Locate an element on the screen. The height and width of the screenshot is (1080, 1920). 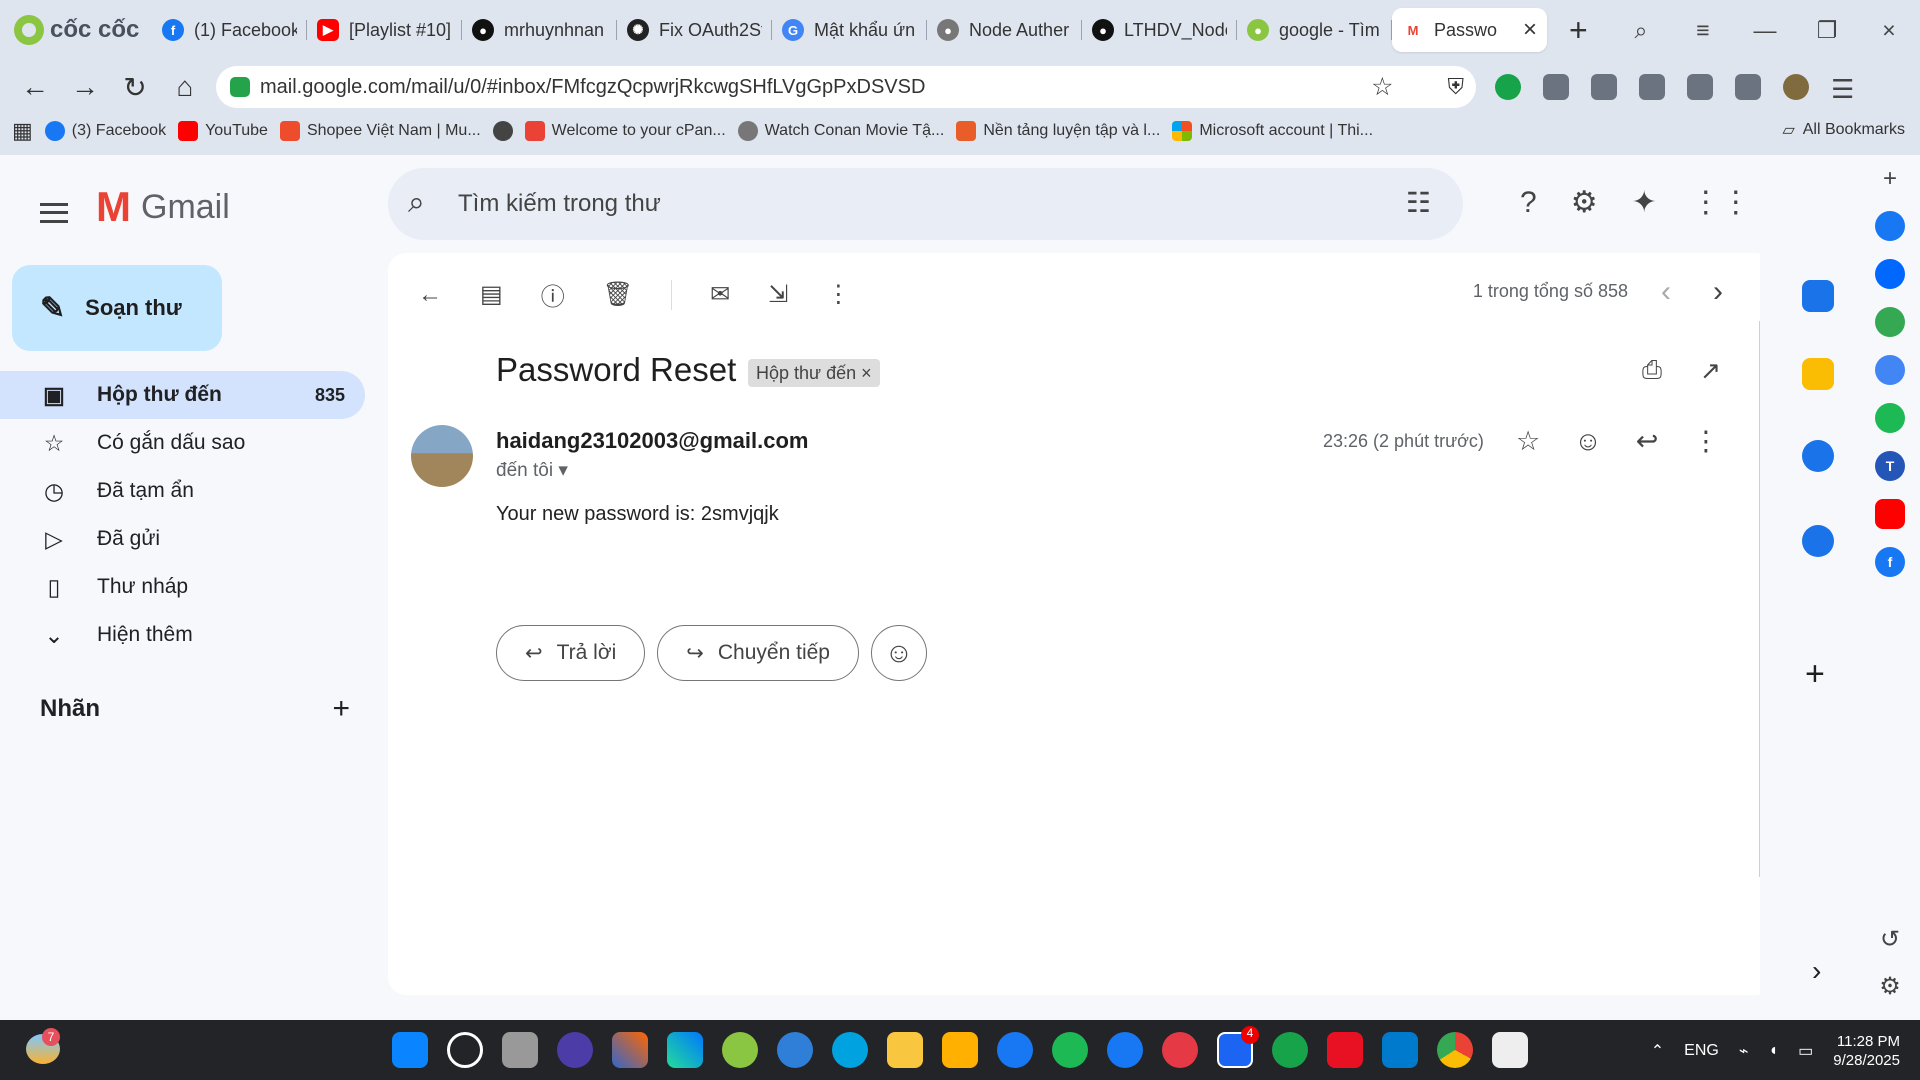
copy-icon is located at coordinates (1604, 87).